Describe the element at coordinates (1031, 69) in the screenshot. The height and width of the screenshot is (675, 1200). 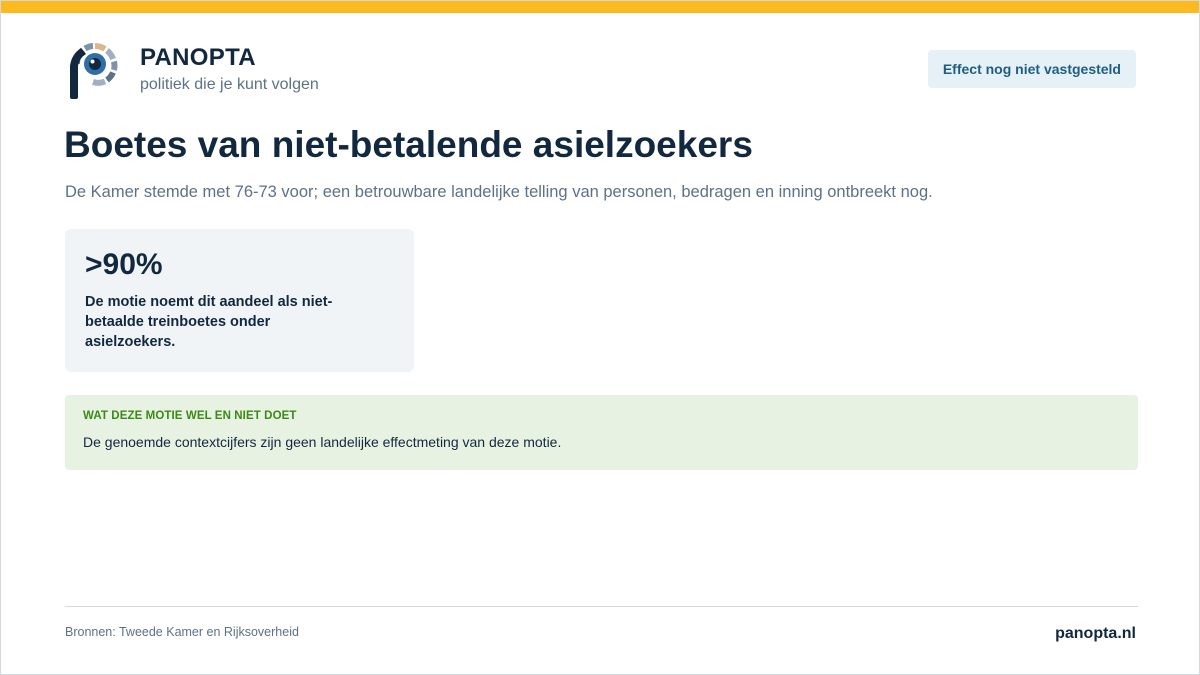
I see `status-badge: Effect nog niet vastgesteld` at that location.